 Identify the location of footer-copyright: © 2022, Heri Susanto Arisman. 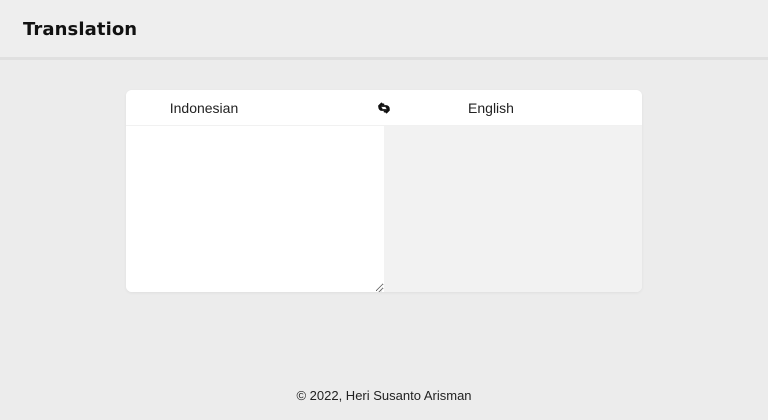
(384, 395).